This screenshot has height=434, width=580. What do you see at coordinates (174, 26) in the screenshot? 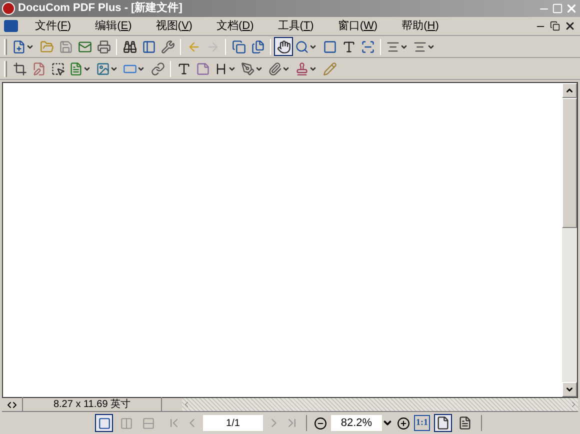
I see `menu-item: 视图(V)` at bounding box center [174, 26].